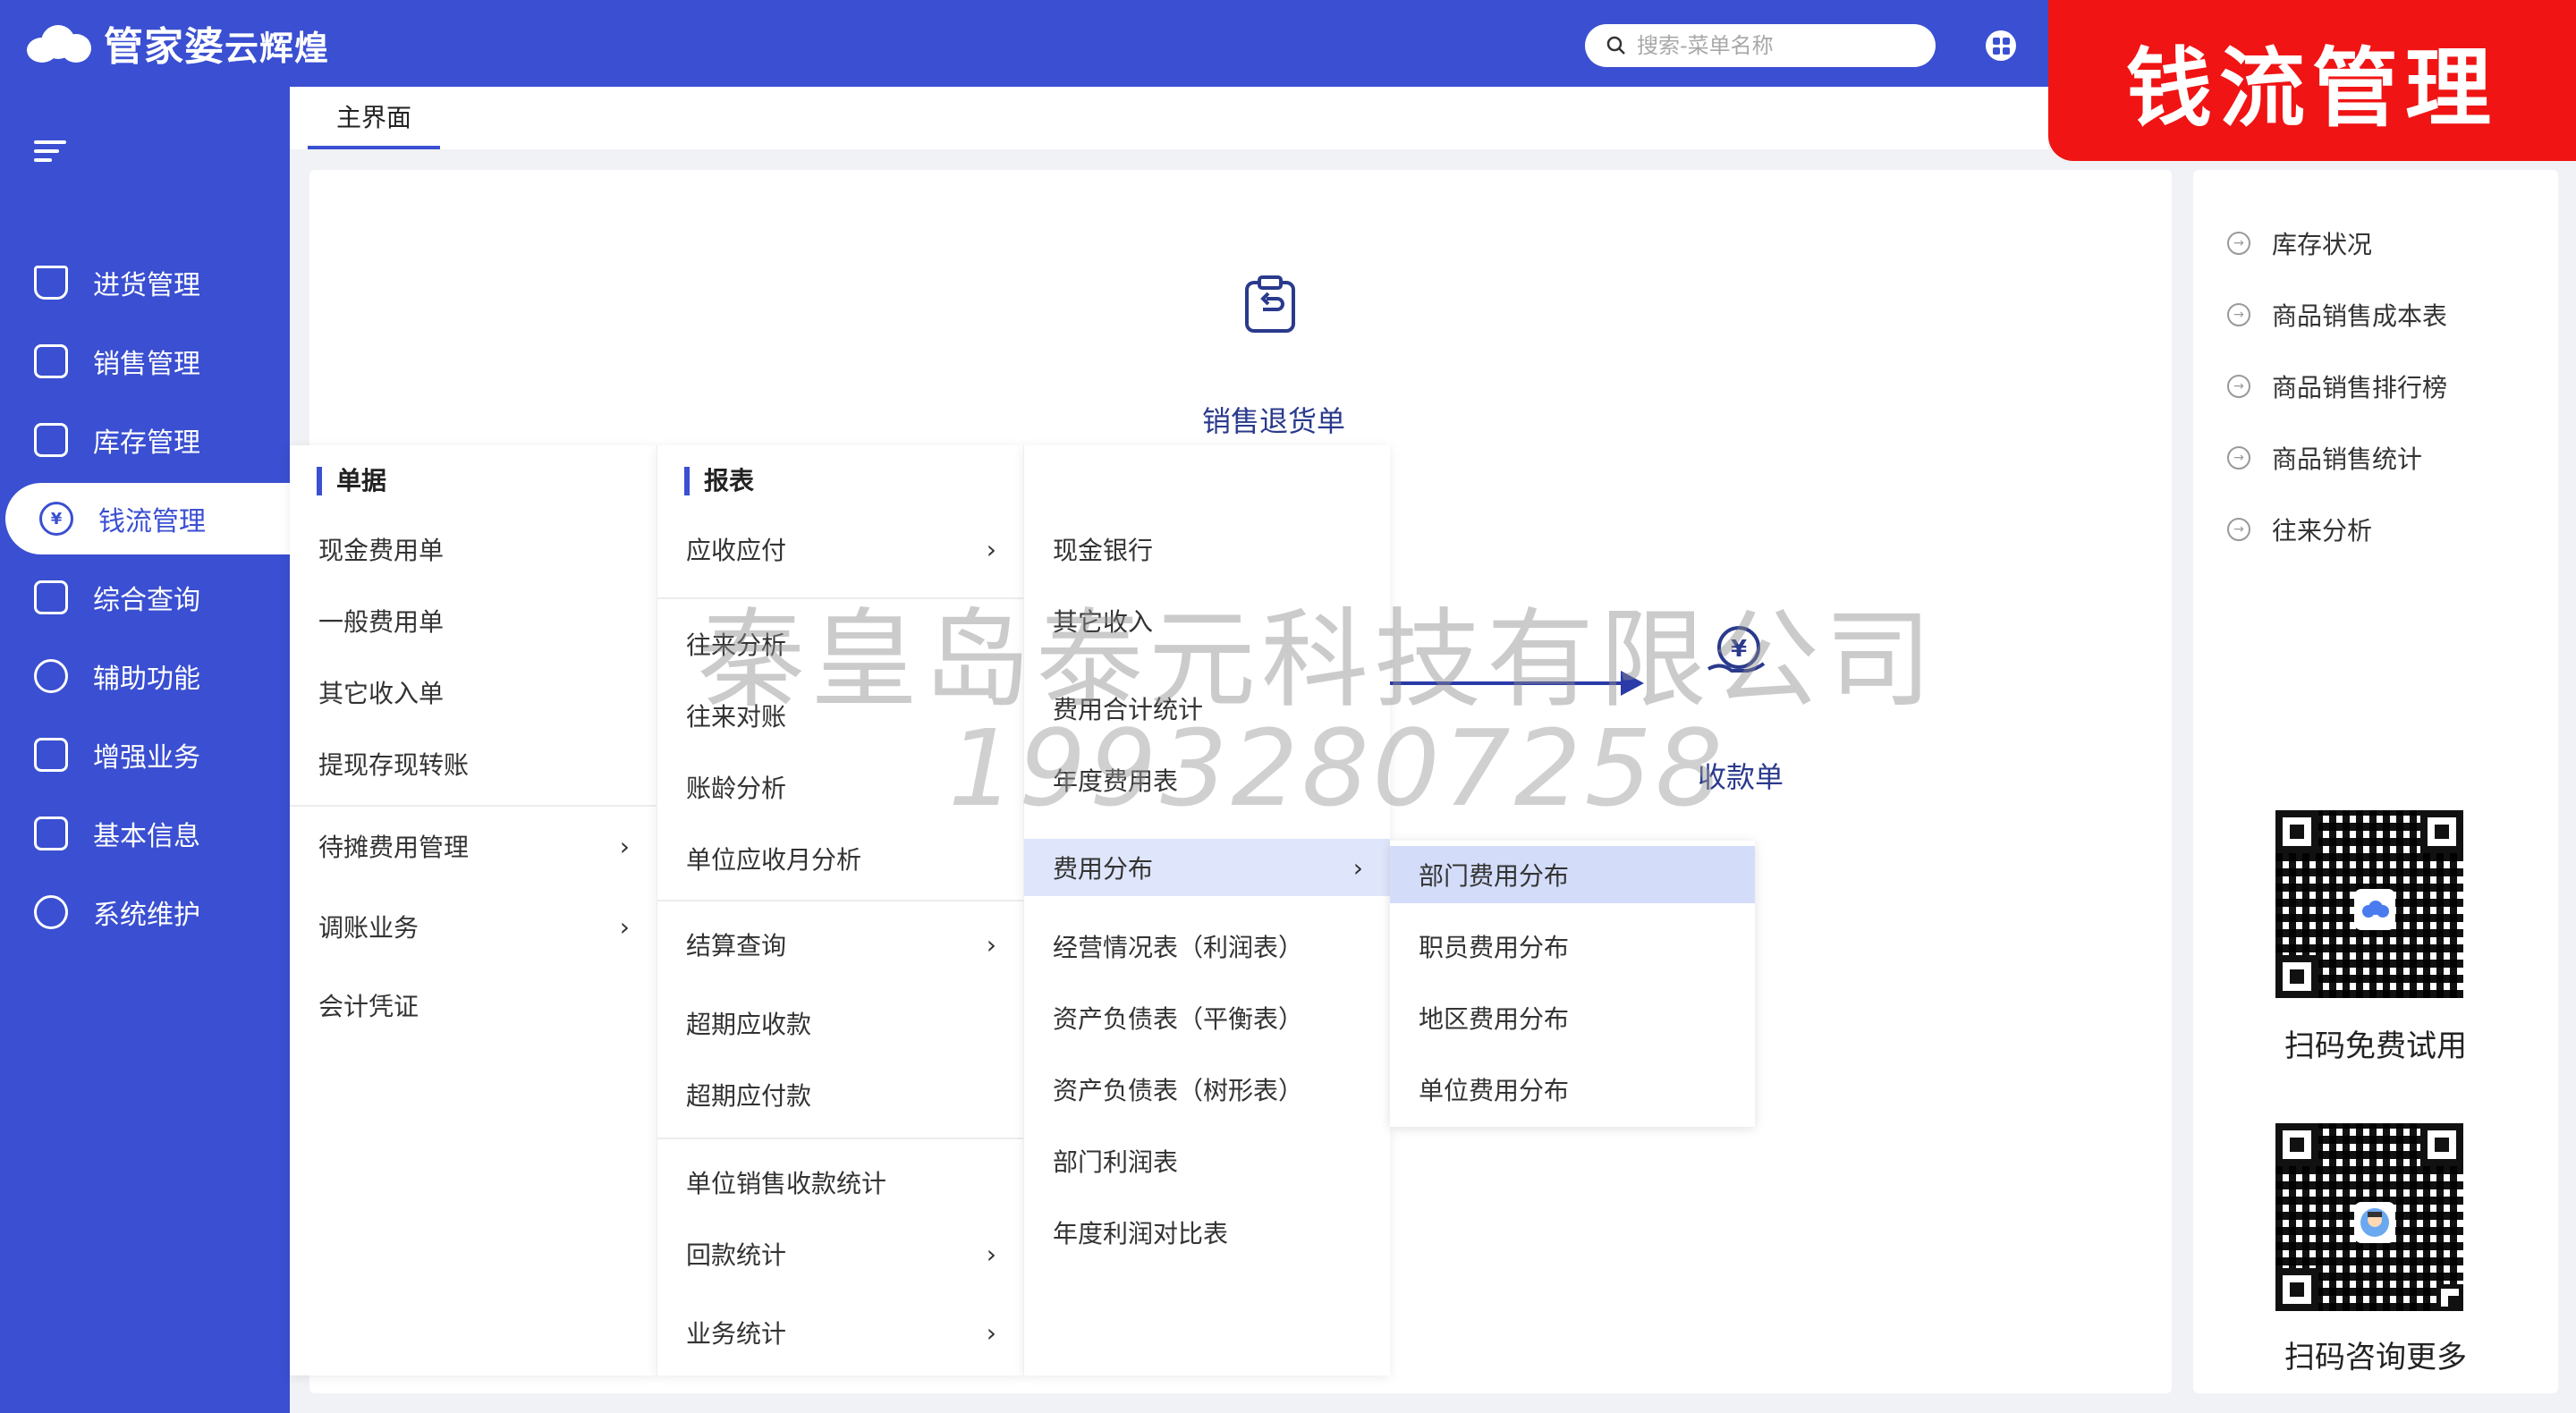 The image size is (2576, 1413). What do you see at coordinates (51, 597) in the screenshot?
I see `search-frame-icon` at bounding box center [51, 597].